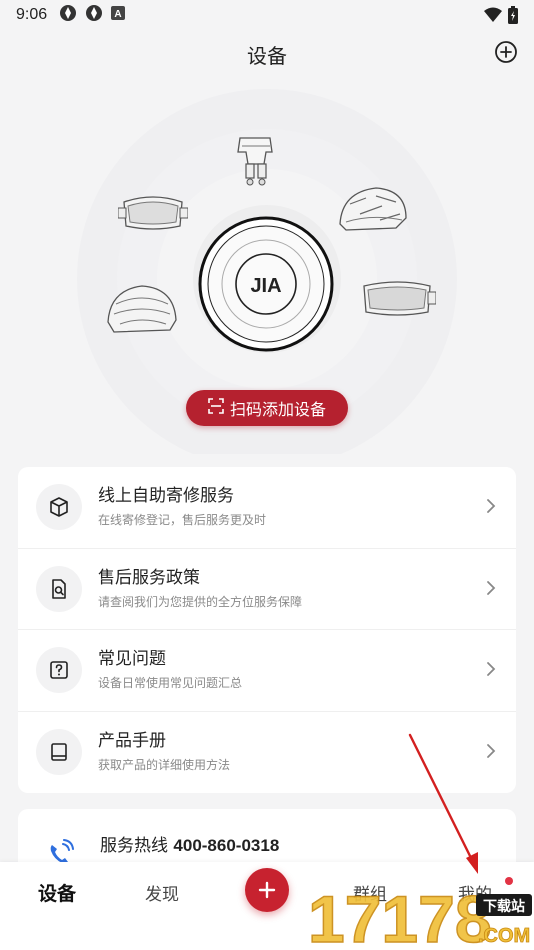  What do you see at coordinates (182, 520) in the screenshot?
I see `service-subtitle: 在线寄修登记，售后服务更及时` at bounding box center [182, 520].